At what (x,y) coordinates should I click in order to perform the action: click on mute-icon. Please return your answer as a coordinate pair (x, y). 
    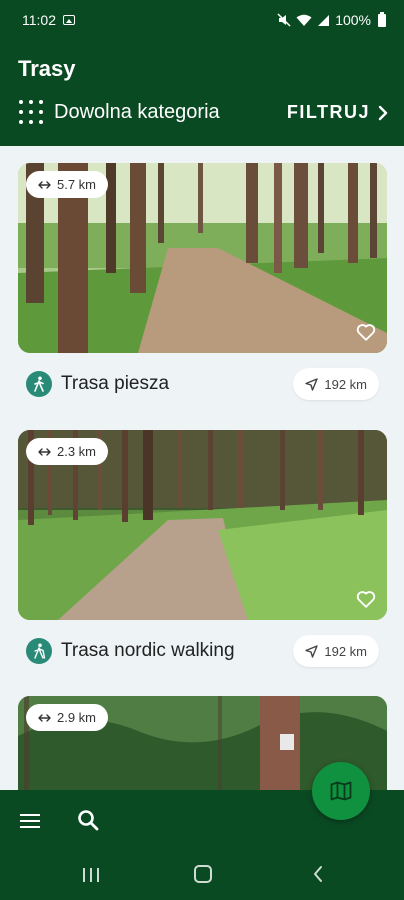
    Looking at the image, I should click on (284, 20).